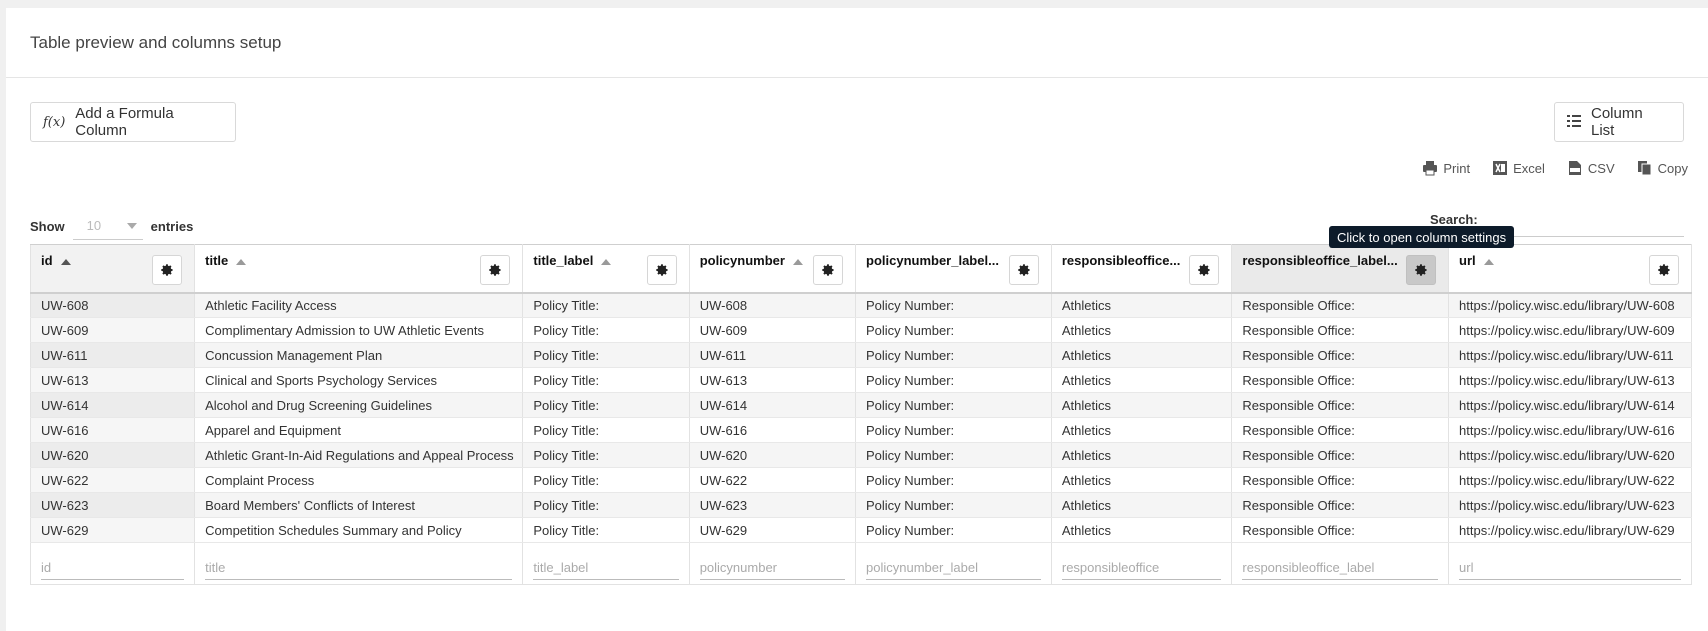 The image size is (1708, 631). I want to click on page-length-select: 10, so click(107, 226).